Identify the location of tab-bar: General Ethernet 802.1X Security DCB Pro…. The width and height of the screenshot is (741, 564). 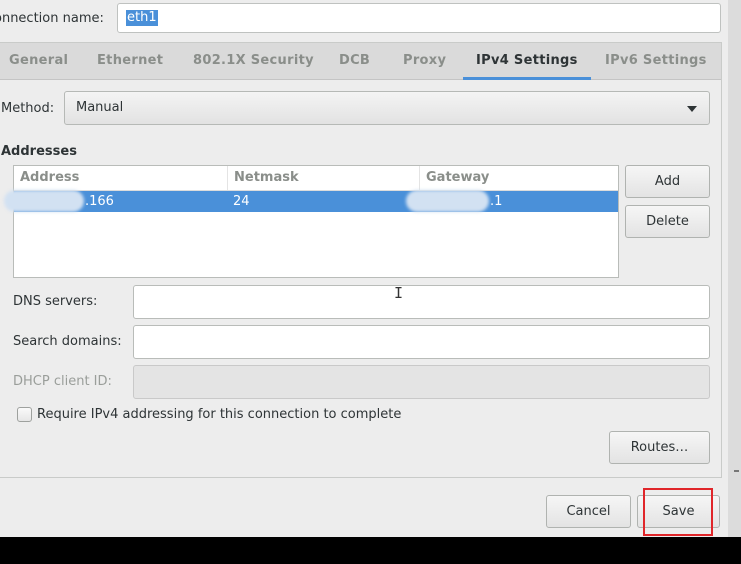
(360, 61).